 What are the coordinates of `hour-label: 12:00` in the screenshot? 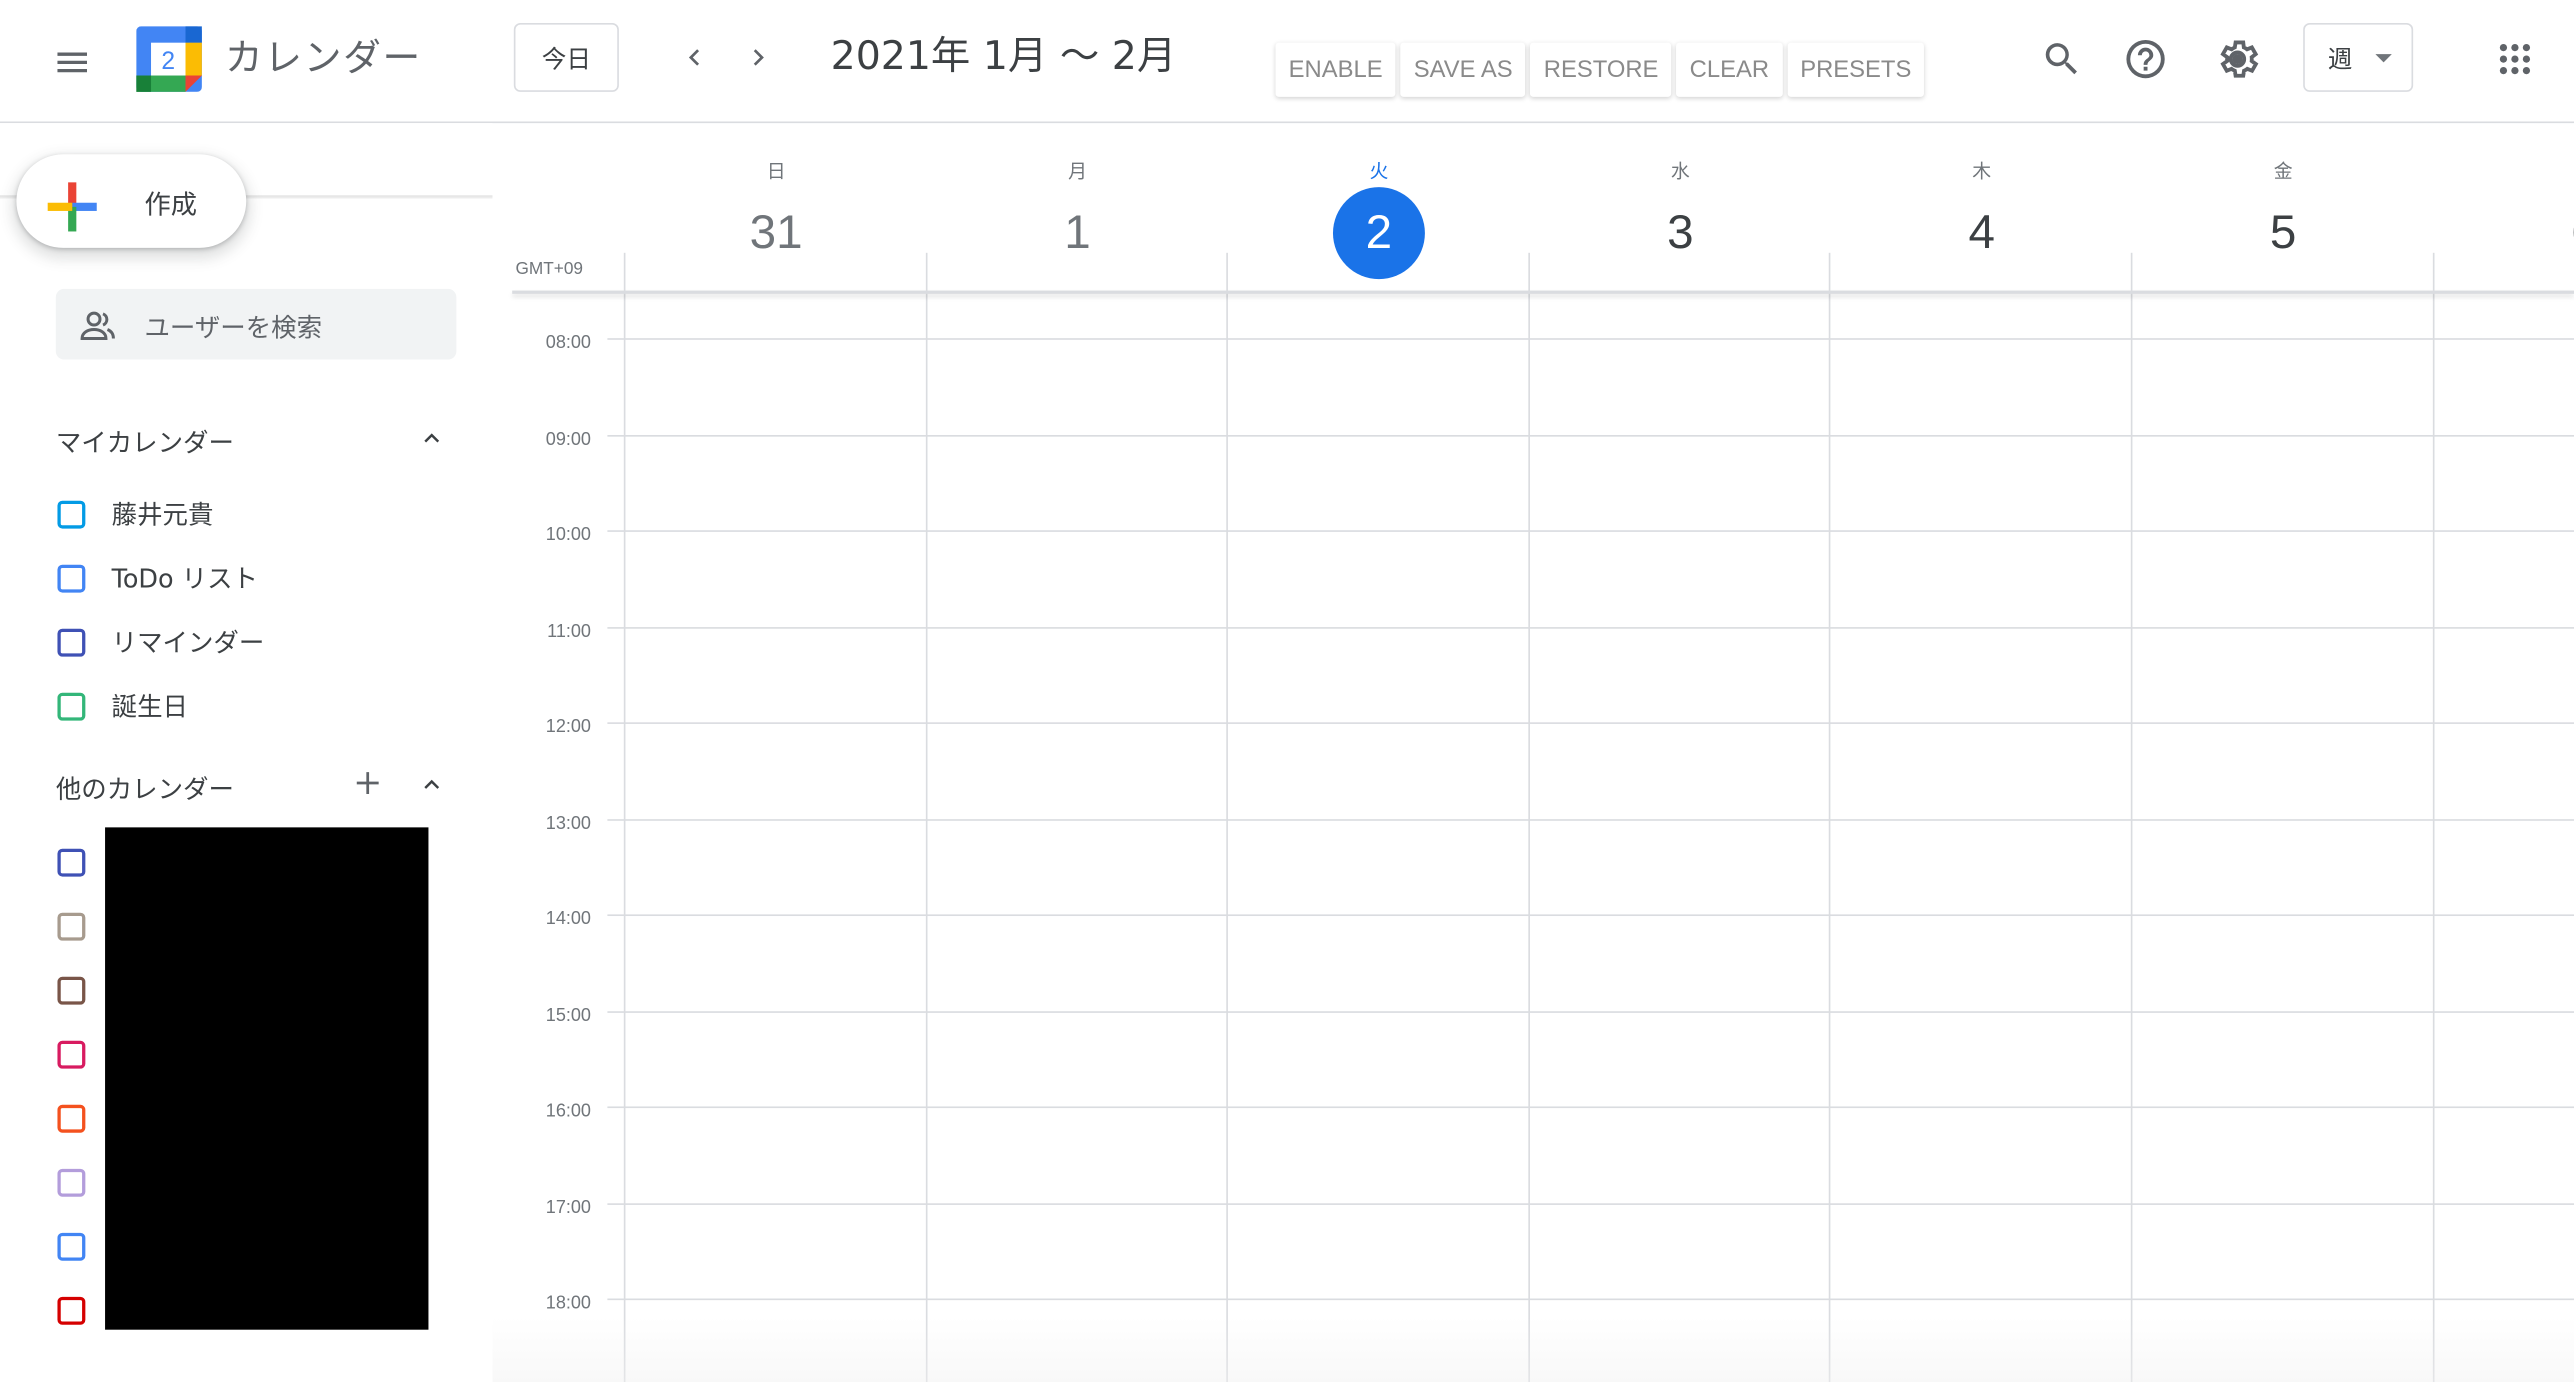 It's located at (568, 727).